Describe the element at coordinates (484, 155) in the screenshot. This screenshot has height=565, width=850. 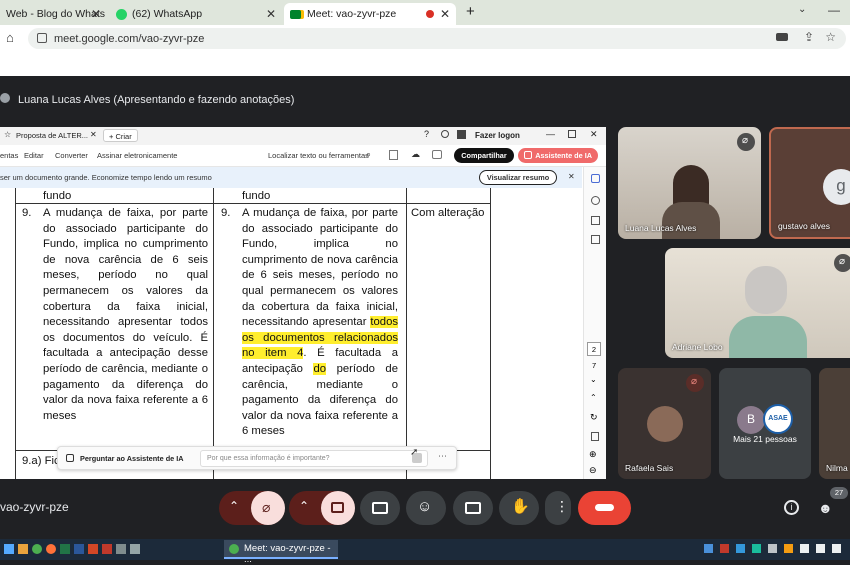
I see `share-button: Compartilhar` at that location.